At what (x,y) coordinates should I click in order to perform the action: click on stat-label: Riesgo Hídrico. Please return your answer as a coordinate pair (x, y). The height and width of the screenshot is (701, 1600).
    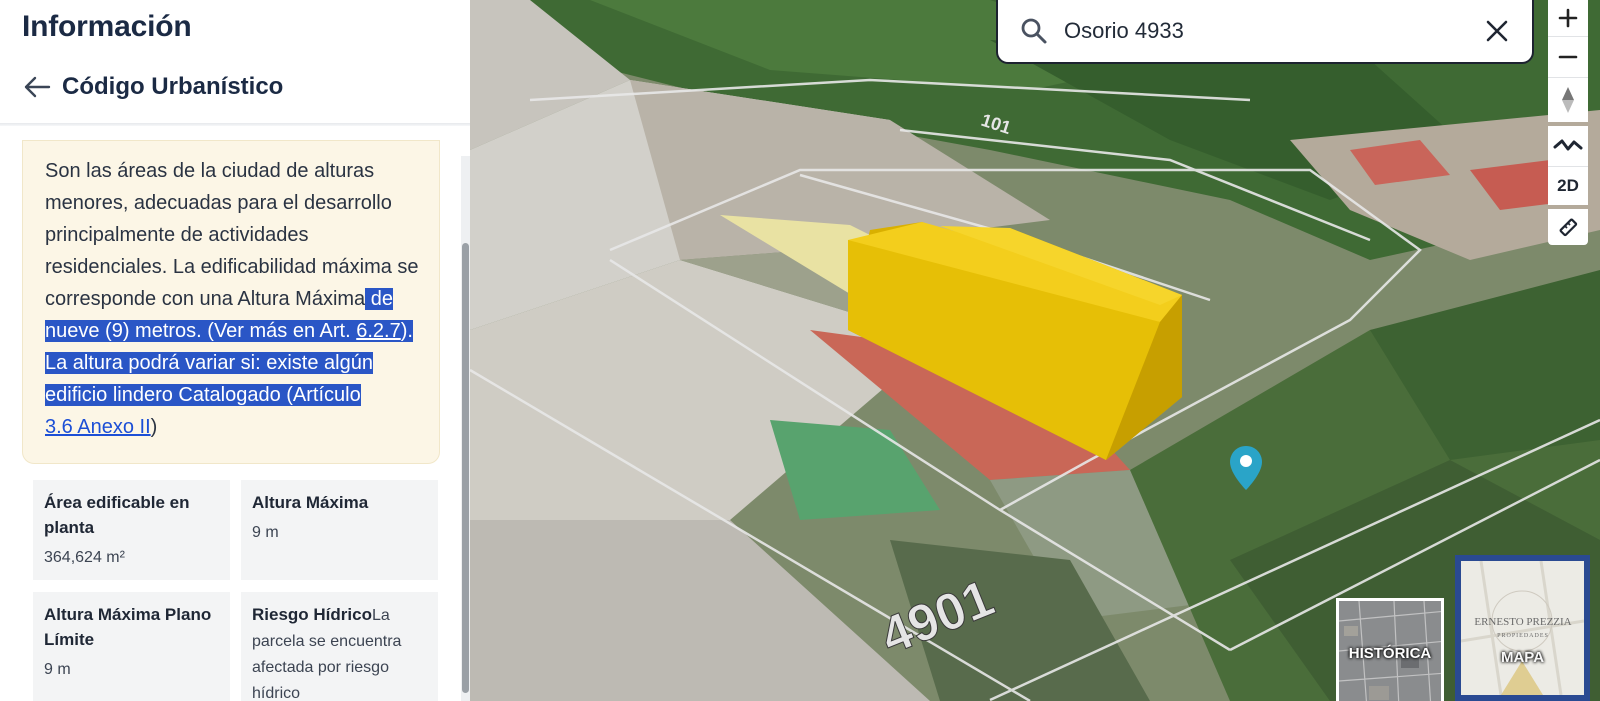
    Looking at the image, I should click on (312, 614).